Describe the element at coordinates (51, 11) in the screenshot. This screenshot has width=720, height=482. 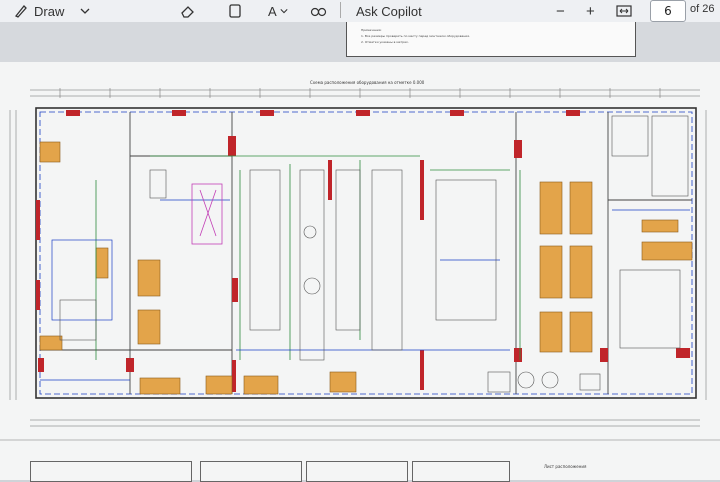
I see `draw-button: Draw` at that location.